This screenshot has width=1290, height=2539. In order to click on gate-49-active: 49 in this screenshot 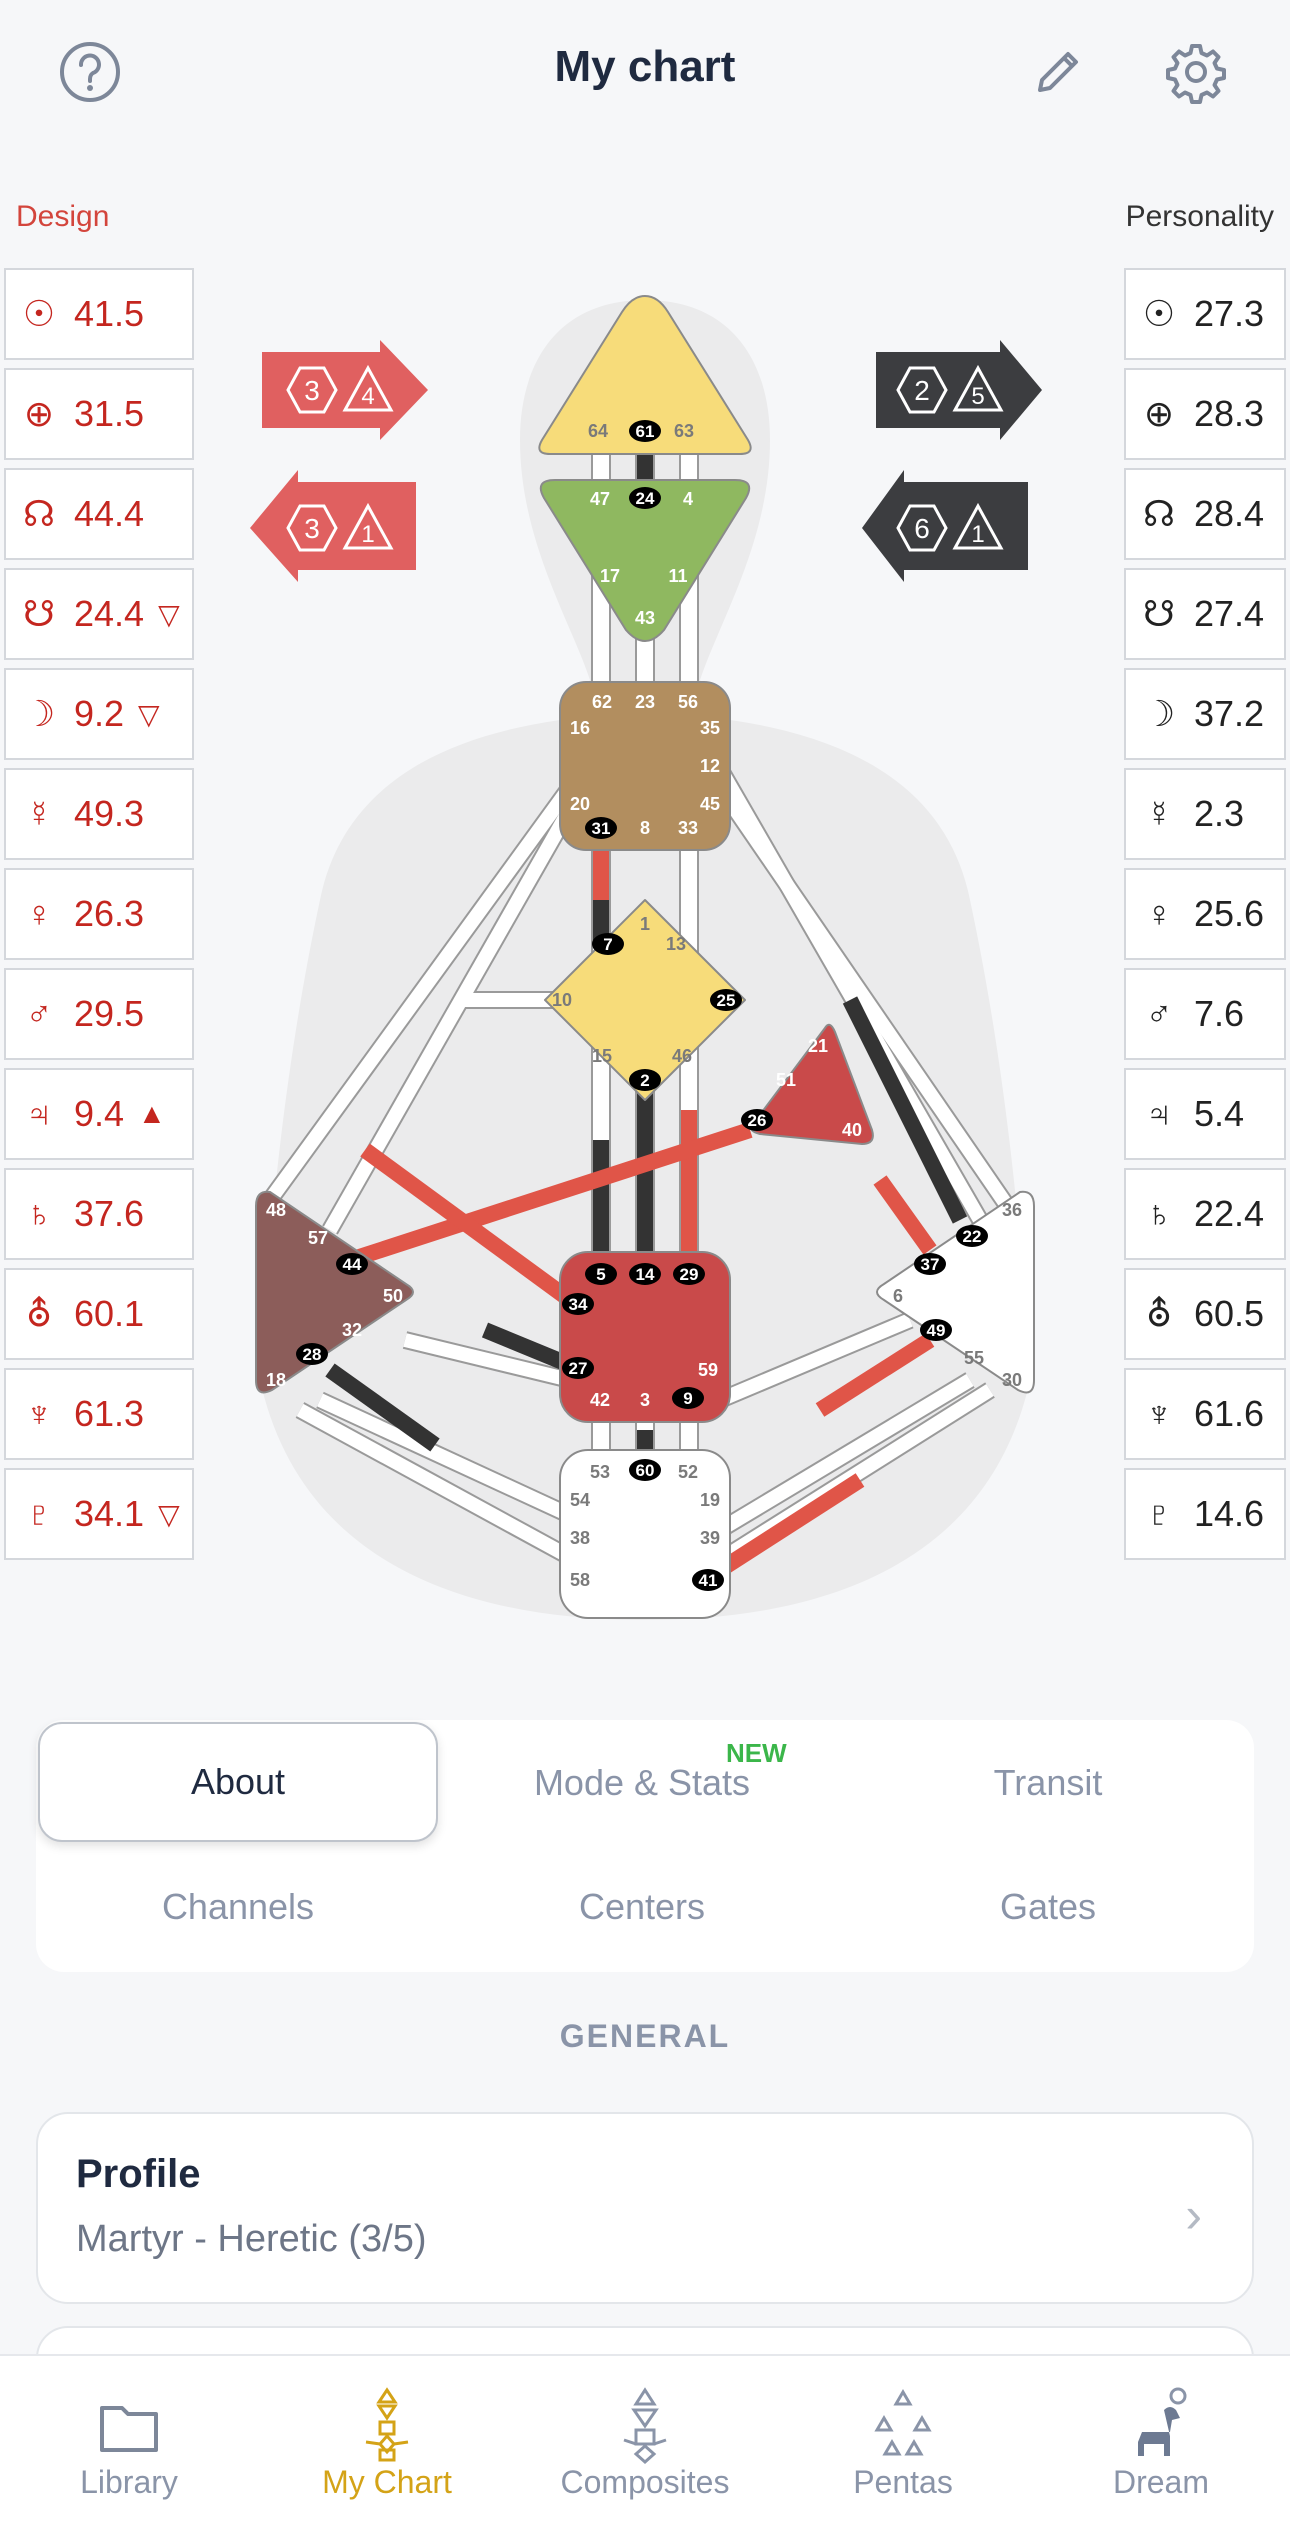, I will do `click(936, 1330)`.